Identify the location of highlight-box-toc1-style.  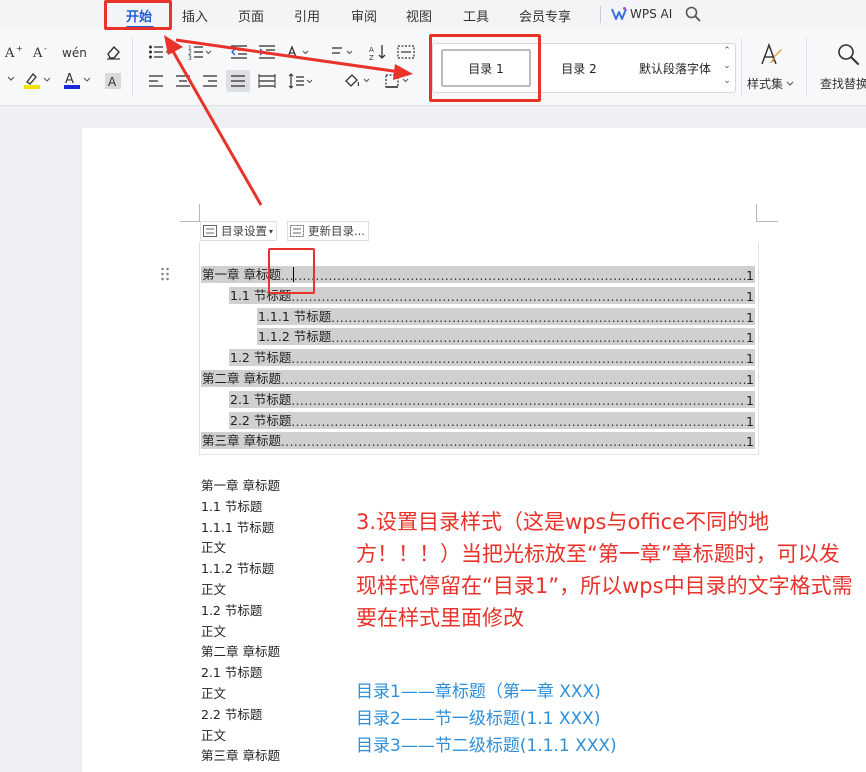
(485, 68).